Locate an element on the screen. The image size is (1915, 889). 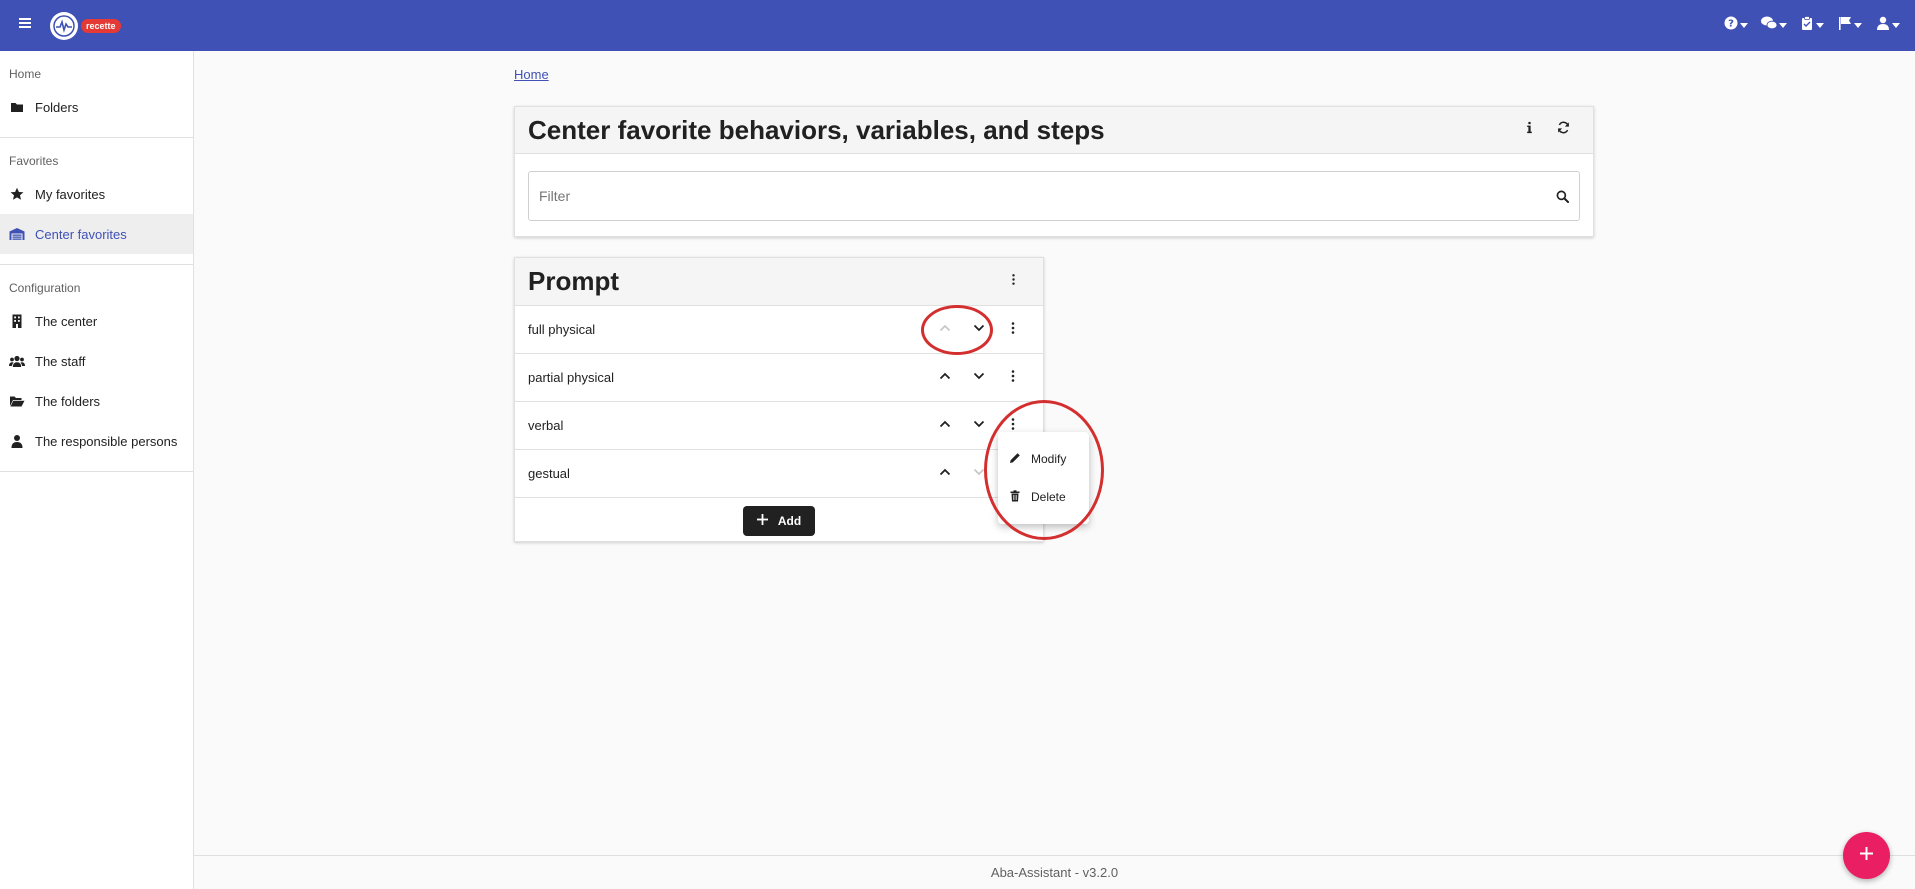
add-button: Add is located at coordinates (779, 521).